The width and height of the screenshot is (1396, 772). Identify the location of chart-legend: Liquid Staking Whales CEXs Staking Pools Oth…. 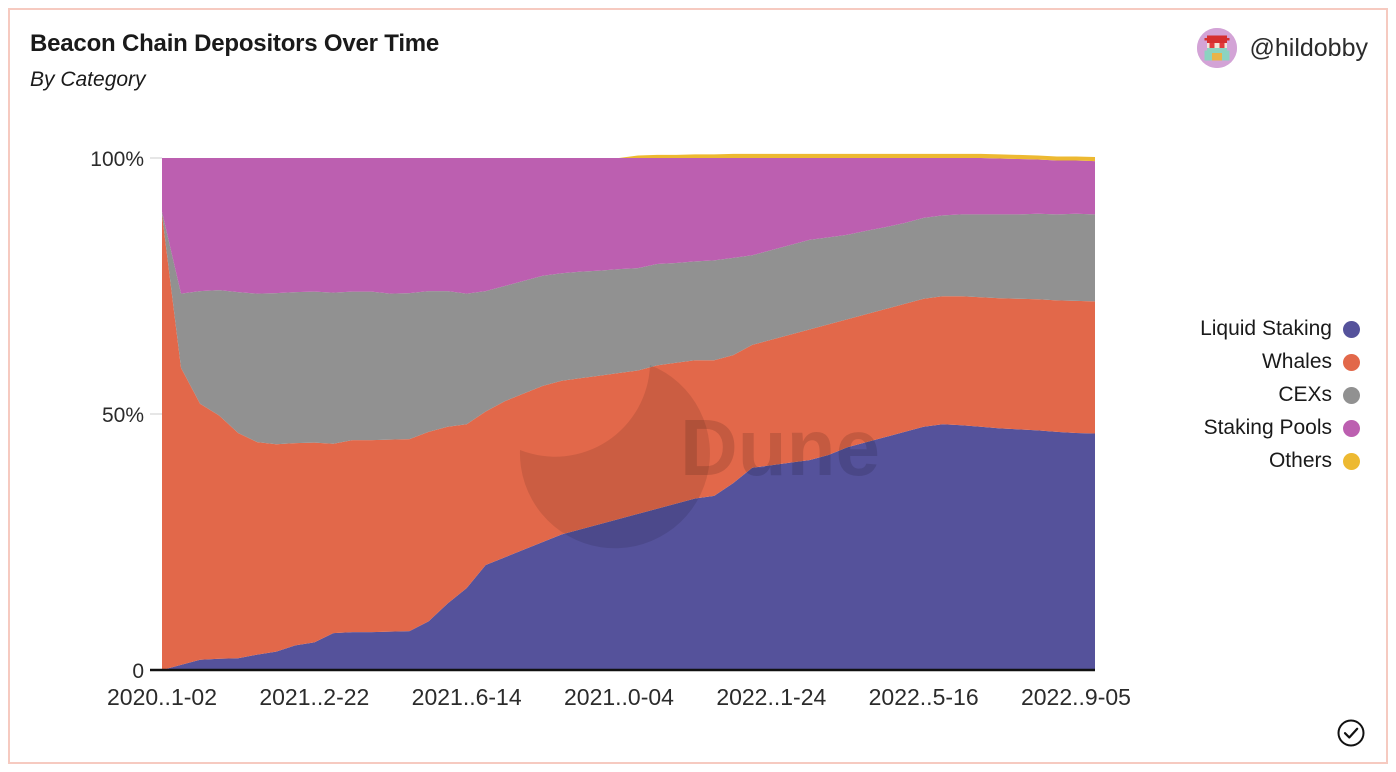
(1280, 395).